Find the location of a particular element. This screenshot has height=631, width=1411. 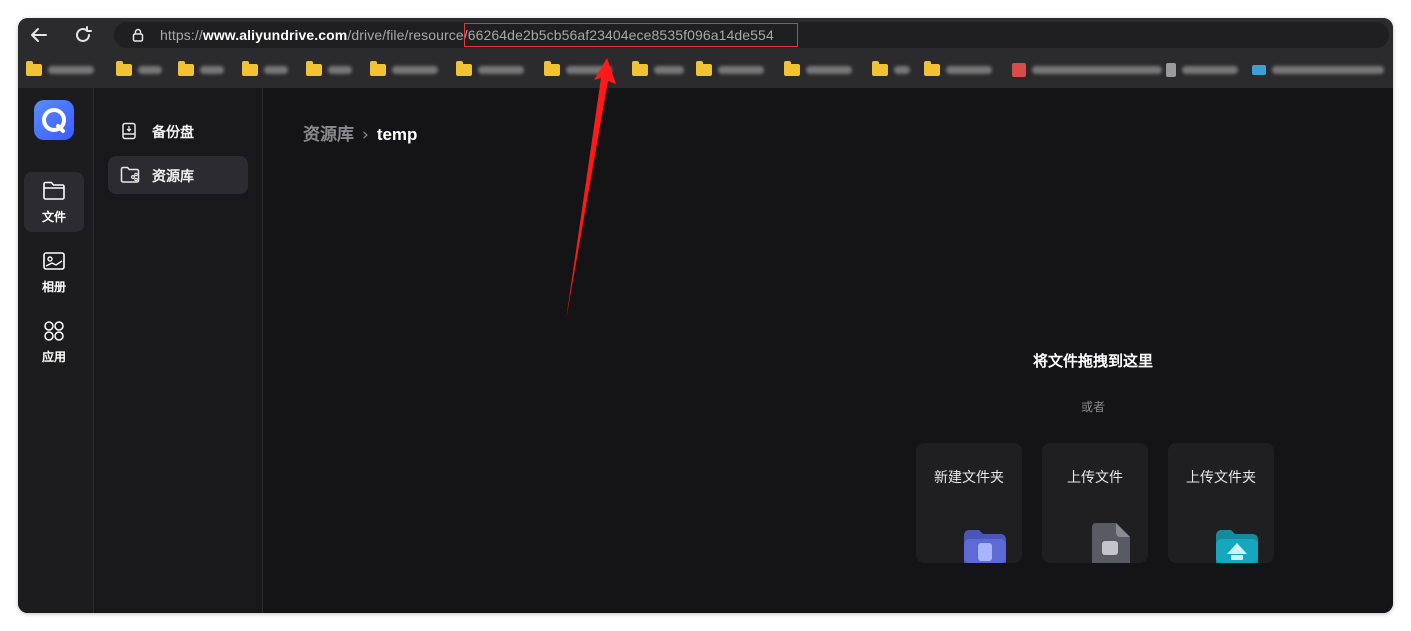

bookmarks-bar is located at coordinates (705, 70).